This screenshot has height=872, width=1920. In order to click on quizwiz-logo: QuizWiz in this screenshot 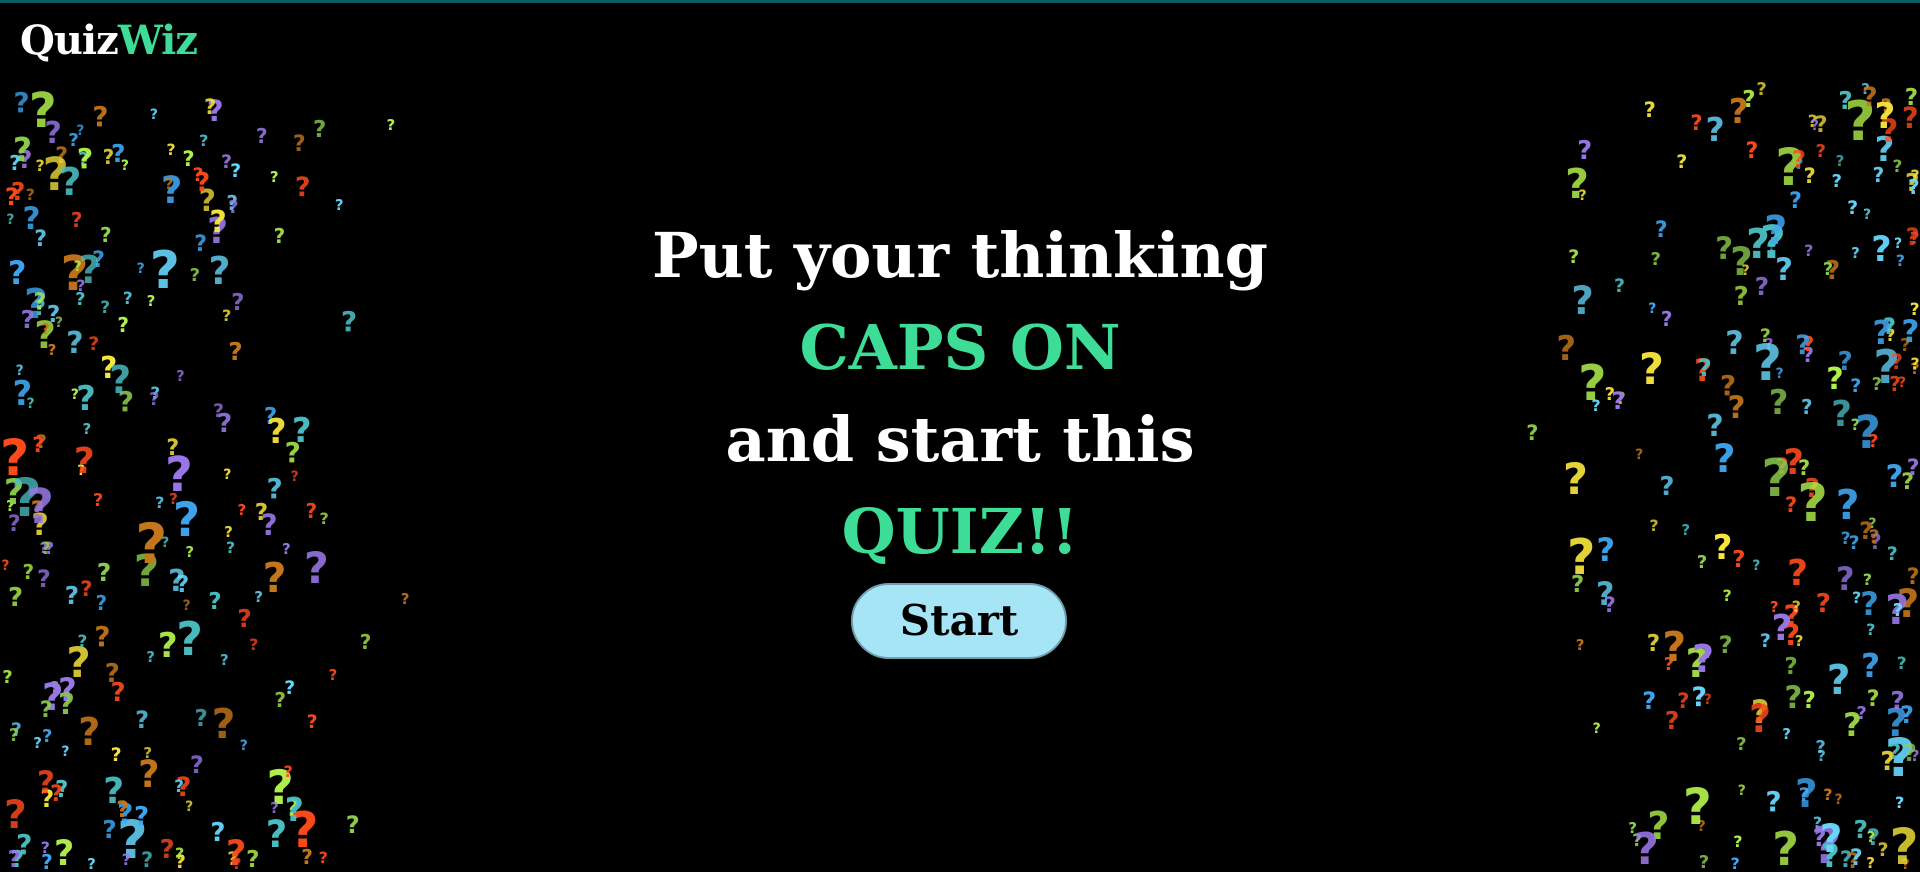, I will do `click(109, 41)`.